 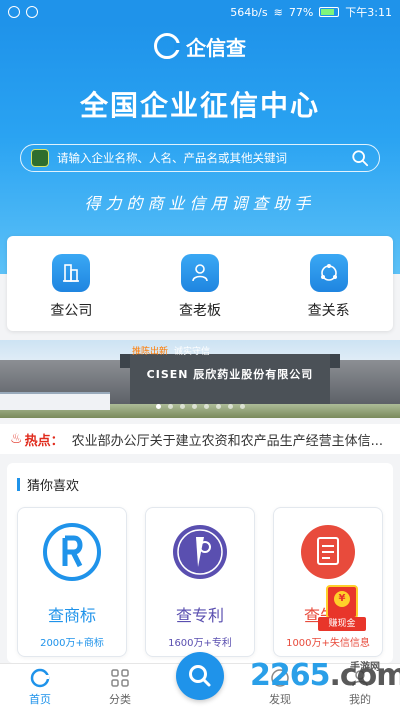 What do you see at coordinates (360, 699) in the screenshot?
I see `tab-label: 我的` at bounding box center [360, 699].